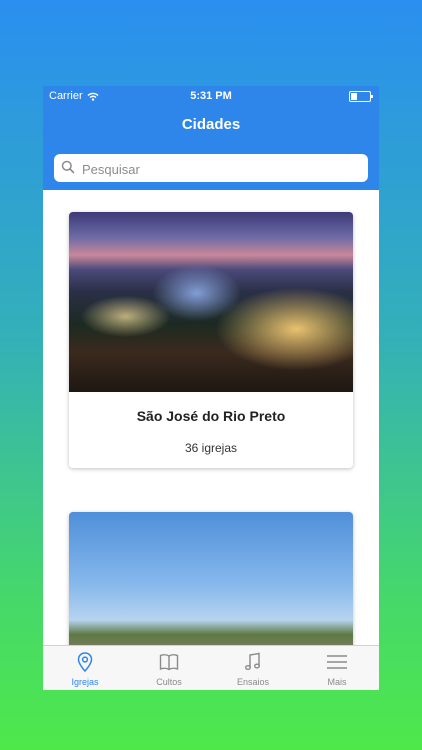 This screenshot has height=750, width=422. Describe the element at coordinates (337, 662) in the screenshot. I see `menu-icon` at that location.